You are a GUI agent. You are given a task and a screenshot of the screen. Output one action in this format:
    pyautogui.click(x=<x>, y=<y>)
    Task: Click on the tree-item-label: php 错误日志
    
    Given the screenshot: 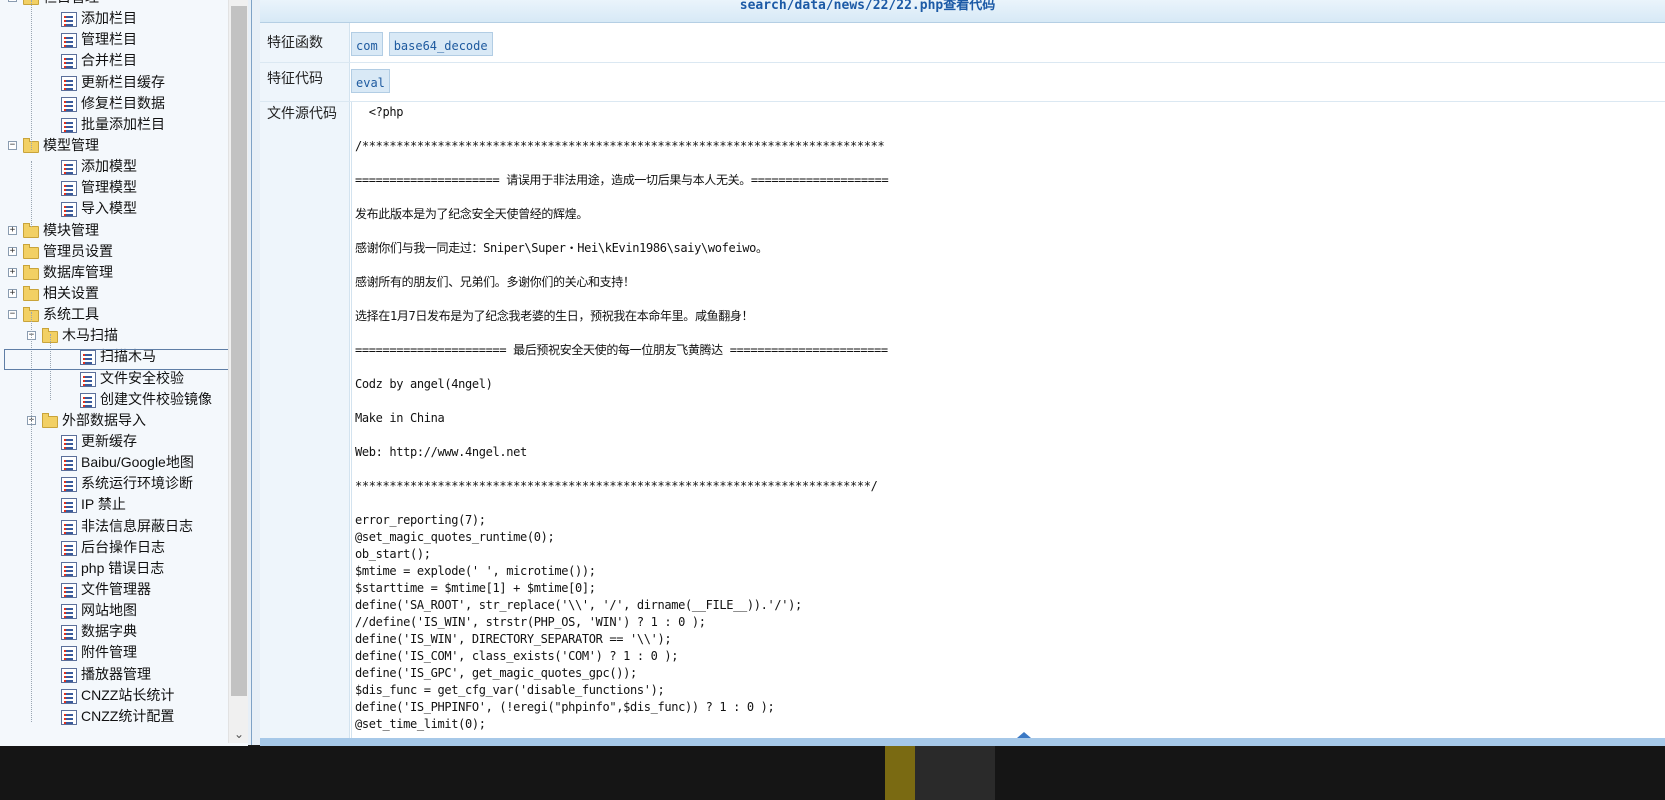 What is the action you would take?
    pyautogui.click(x=123, y=567)
    